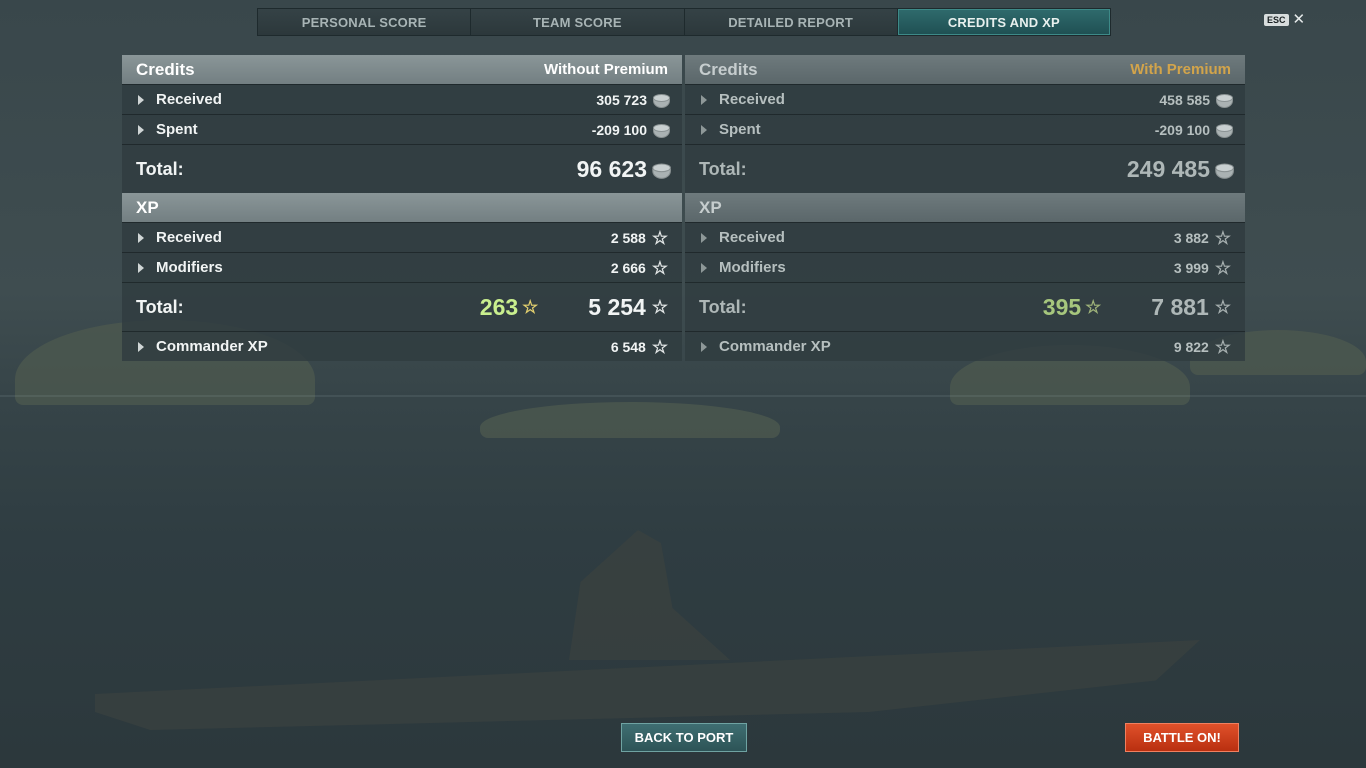 This screenshot has height=768, width=1366. I want to click on xp-received-value: 3 882, so click(1191, 237).